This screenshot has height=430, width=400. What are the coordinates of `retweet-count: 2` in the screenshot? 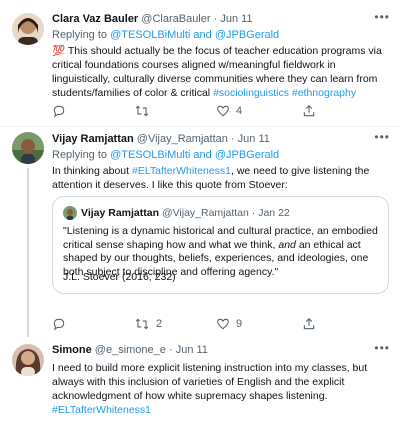 It's located at (159, 324).